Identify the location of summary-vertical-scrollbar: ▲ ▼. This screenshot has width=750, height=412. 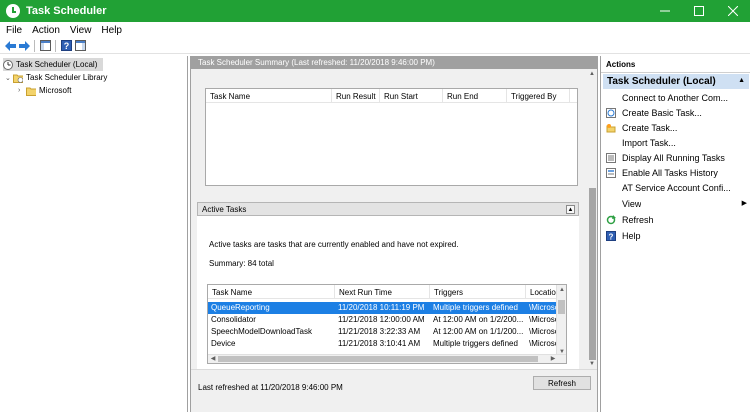
(592, 219).